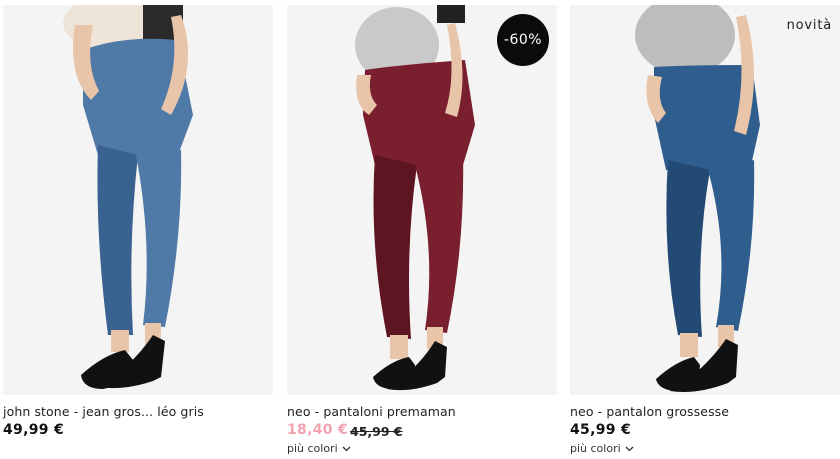 This screenshot has width=840, height=459. What do you see at coordinates (809, 25) in the screenshot?
I see `new-tag: novità` at bounding box center [809, 25].